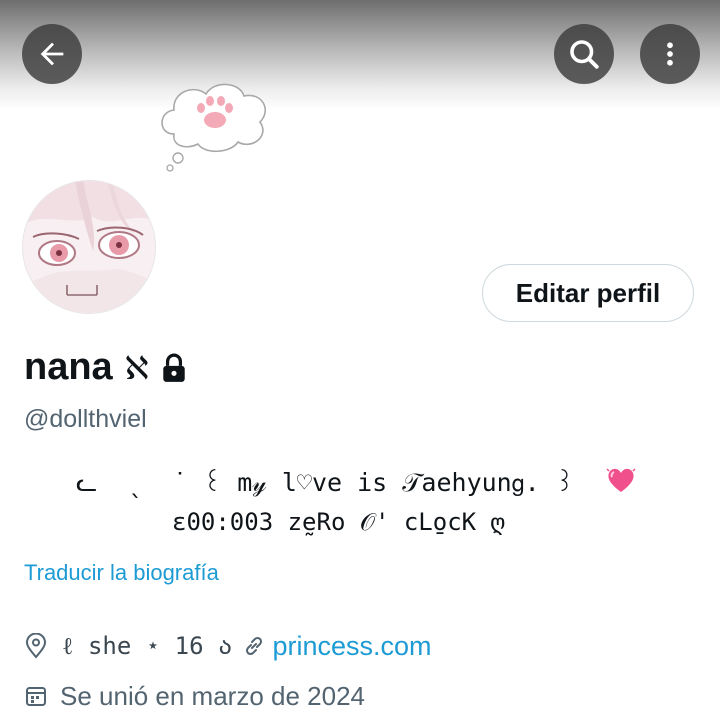 The image size is (720, 725). Describe the element at coordinates (36, 646) in the screenshot. I see `location-pin-icon` at that location.